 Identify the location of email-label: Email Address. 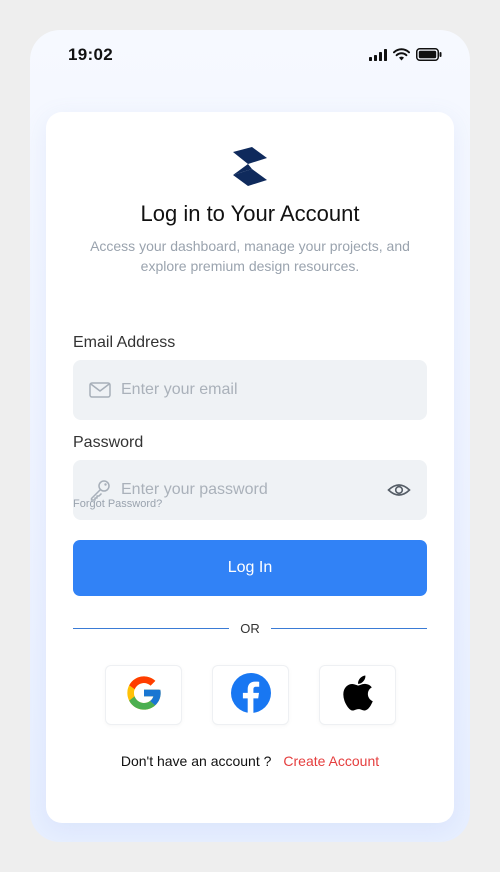
(124, 342).